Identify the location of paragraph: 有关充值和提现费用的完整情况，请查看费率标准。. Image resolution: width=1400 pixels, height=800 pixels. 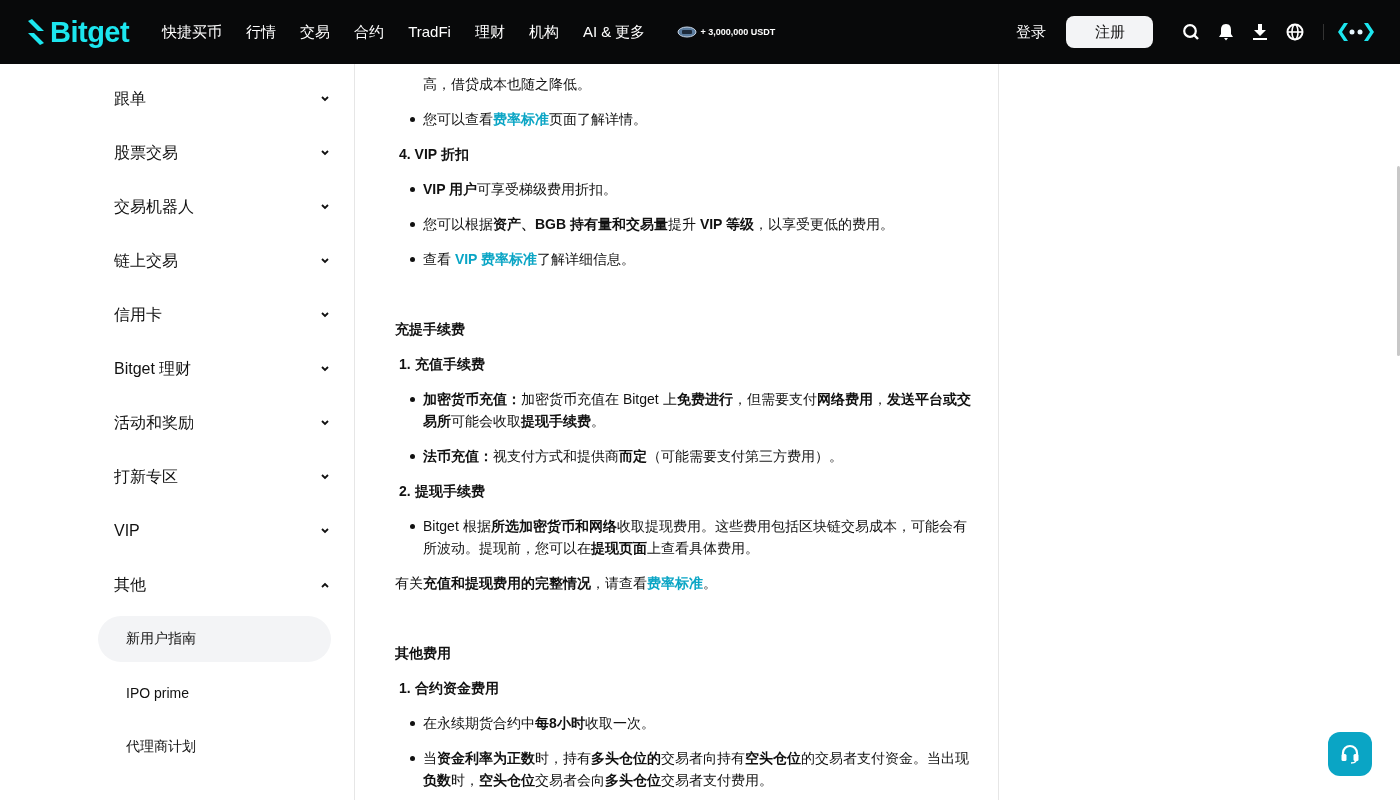
(556, 583).